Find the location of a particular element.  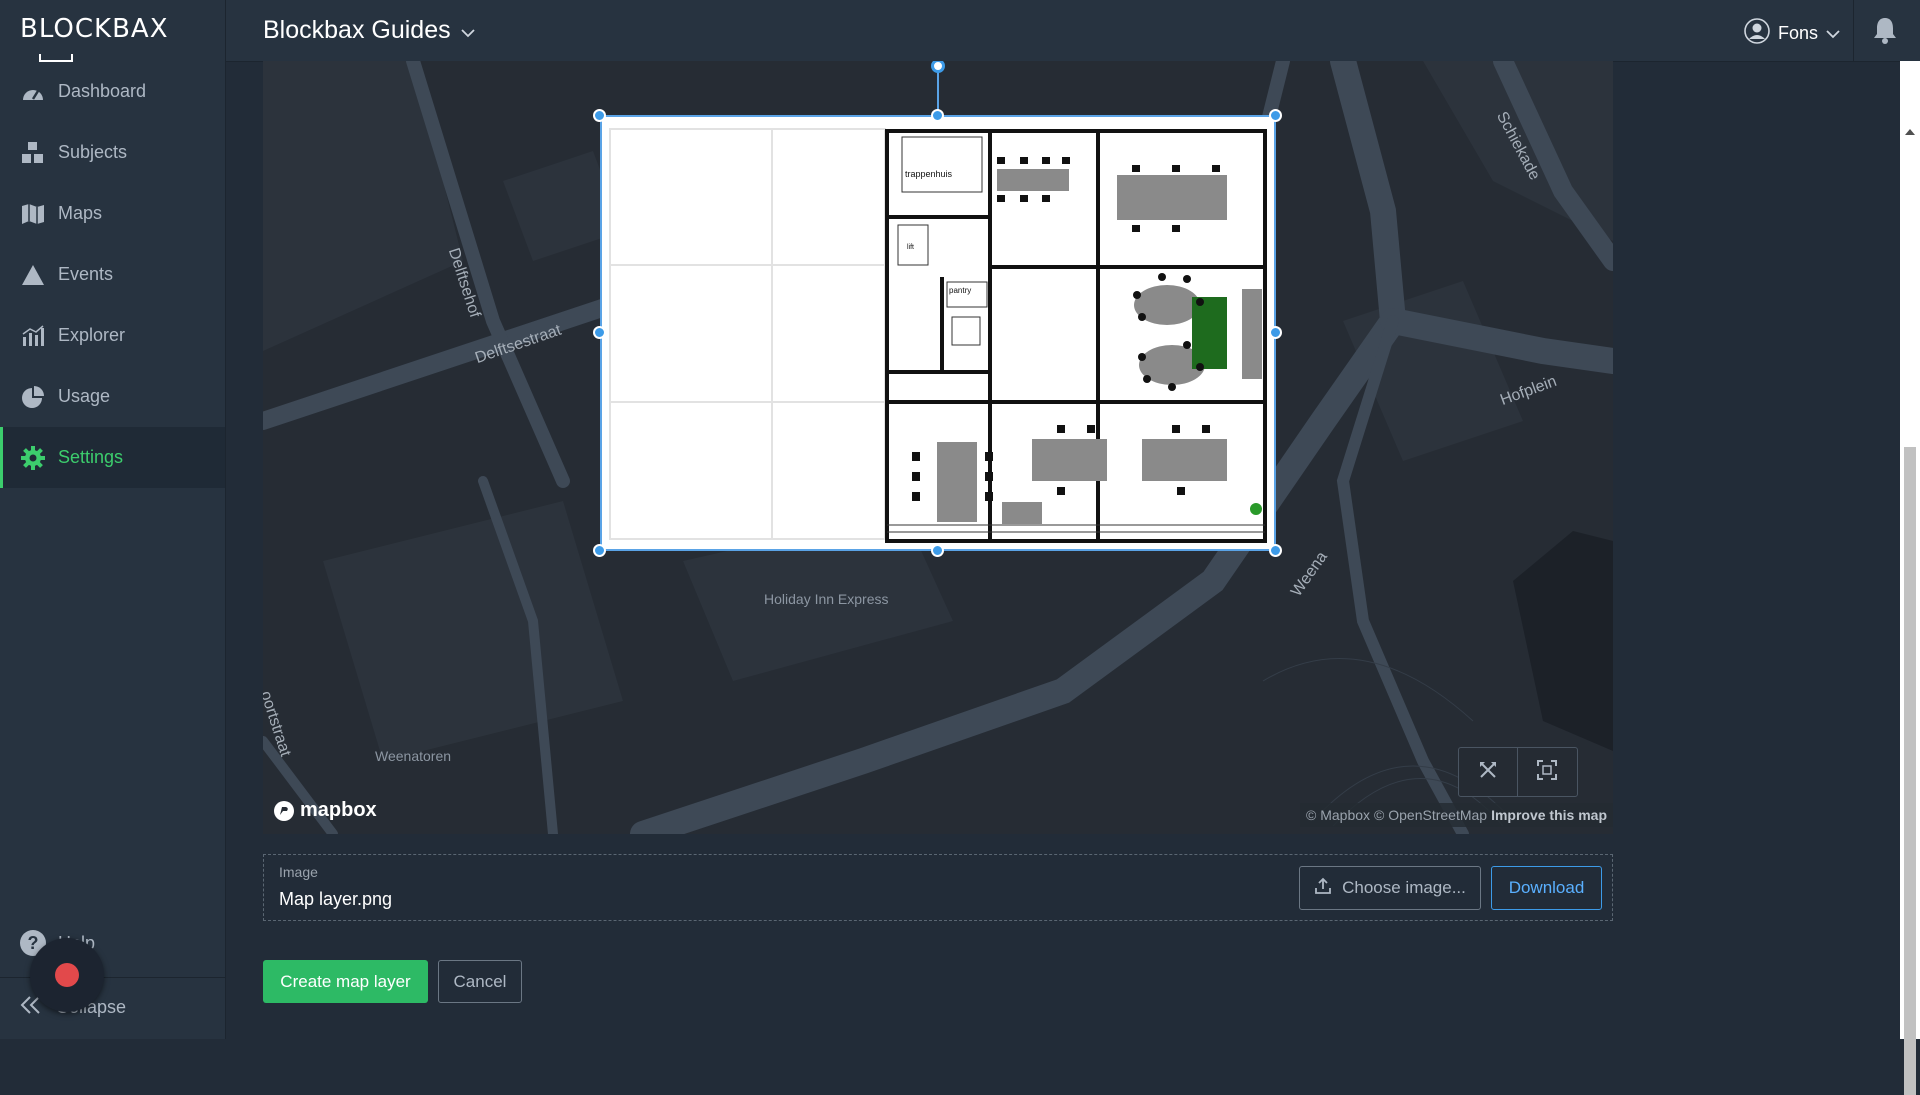

user-name: Fons is located at coordinates (1797, 33).